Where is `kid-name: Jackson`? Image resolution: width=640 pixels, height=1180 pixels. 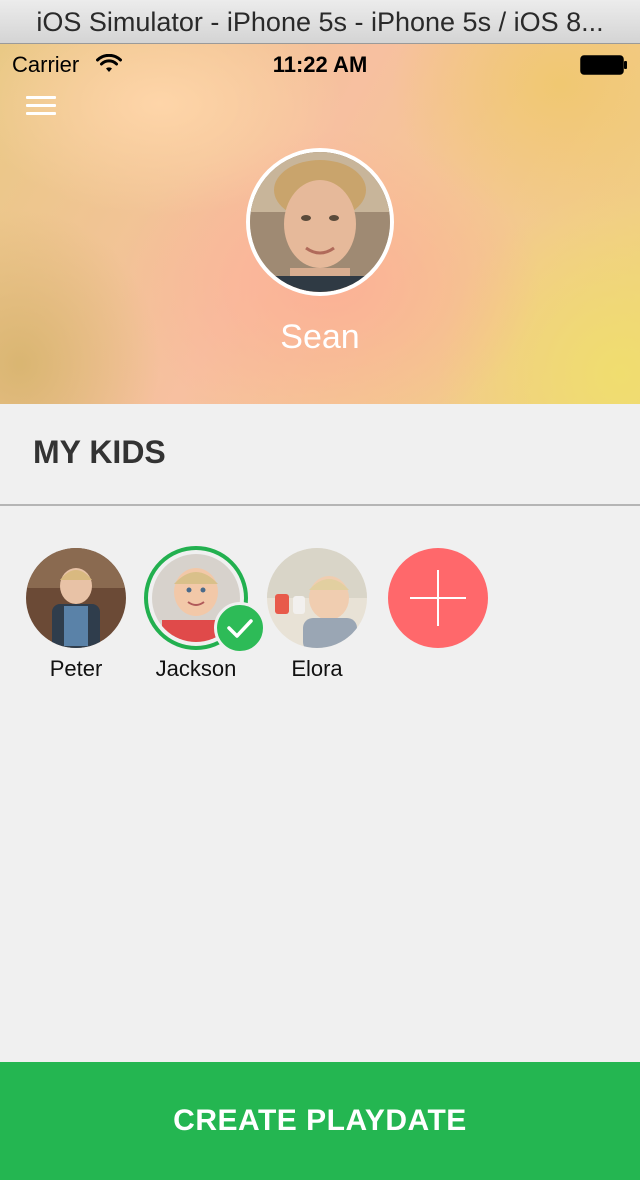
kid-name: Jackson is located at coordinates (196, 668).